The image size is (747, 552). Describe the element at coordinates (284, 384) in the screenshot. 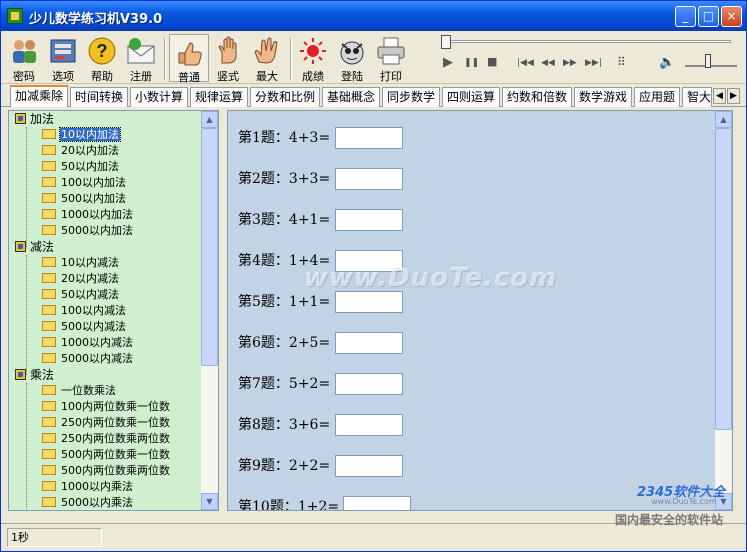

I see `question-label: 第7题：5+2=` at that location.